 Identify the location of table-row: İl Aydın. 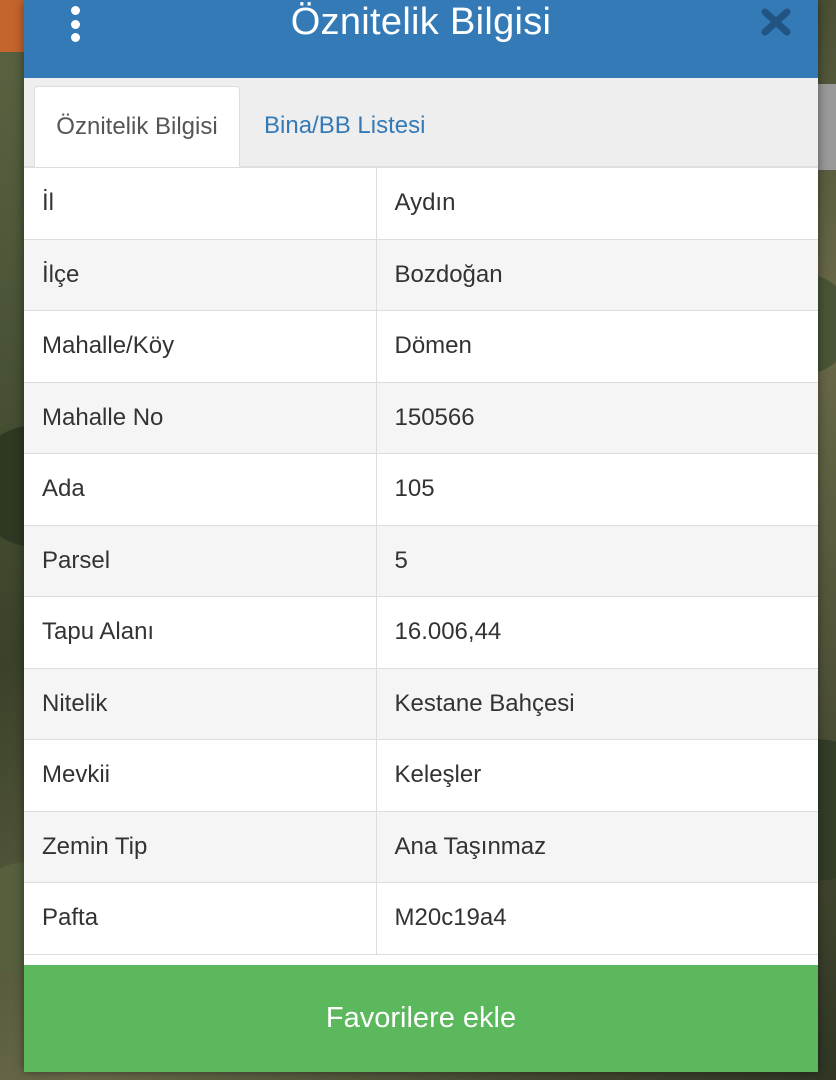
(421, 203).